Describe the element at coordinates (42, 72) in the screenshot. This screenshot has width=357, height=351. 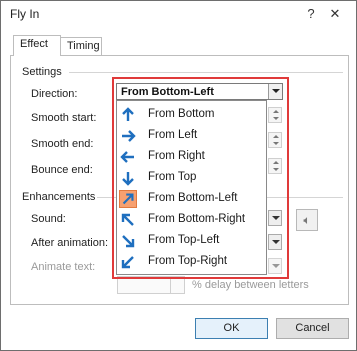
I see `settings-heading: Settings` at that location.